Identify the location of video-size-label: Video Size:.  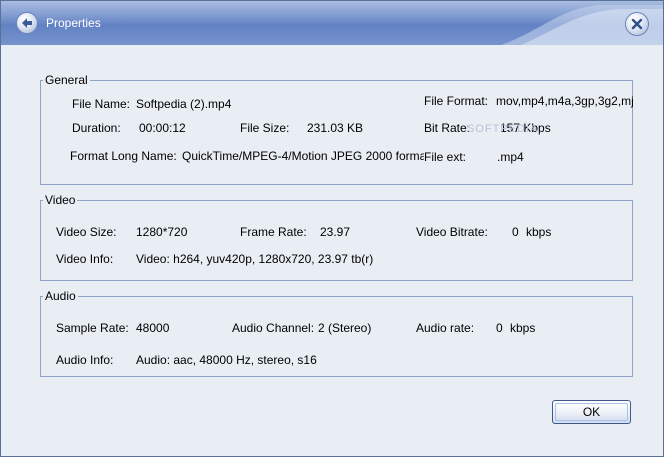
(86, 232).